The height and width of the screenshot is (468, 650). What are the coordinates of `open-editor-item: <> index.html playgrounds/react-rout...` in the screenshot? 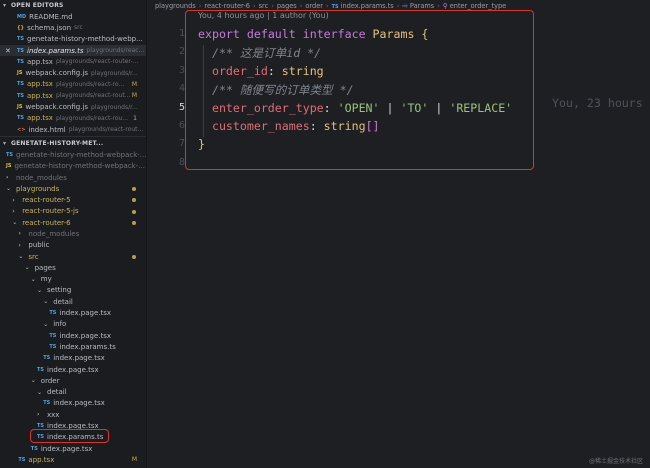 It's located at (73, 129).